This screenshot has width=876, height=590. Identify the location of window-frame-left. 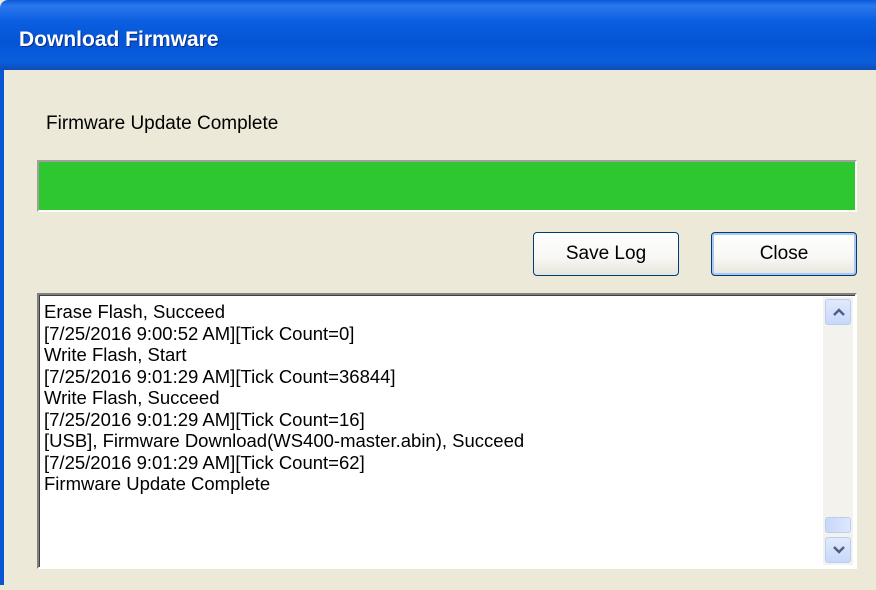
(2, 330).